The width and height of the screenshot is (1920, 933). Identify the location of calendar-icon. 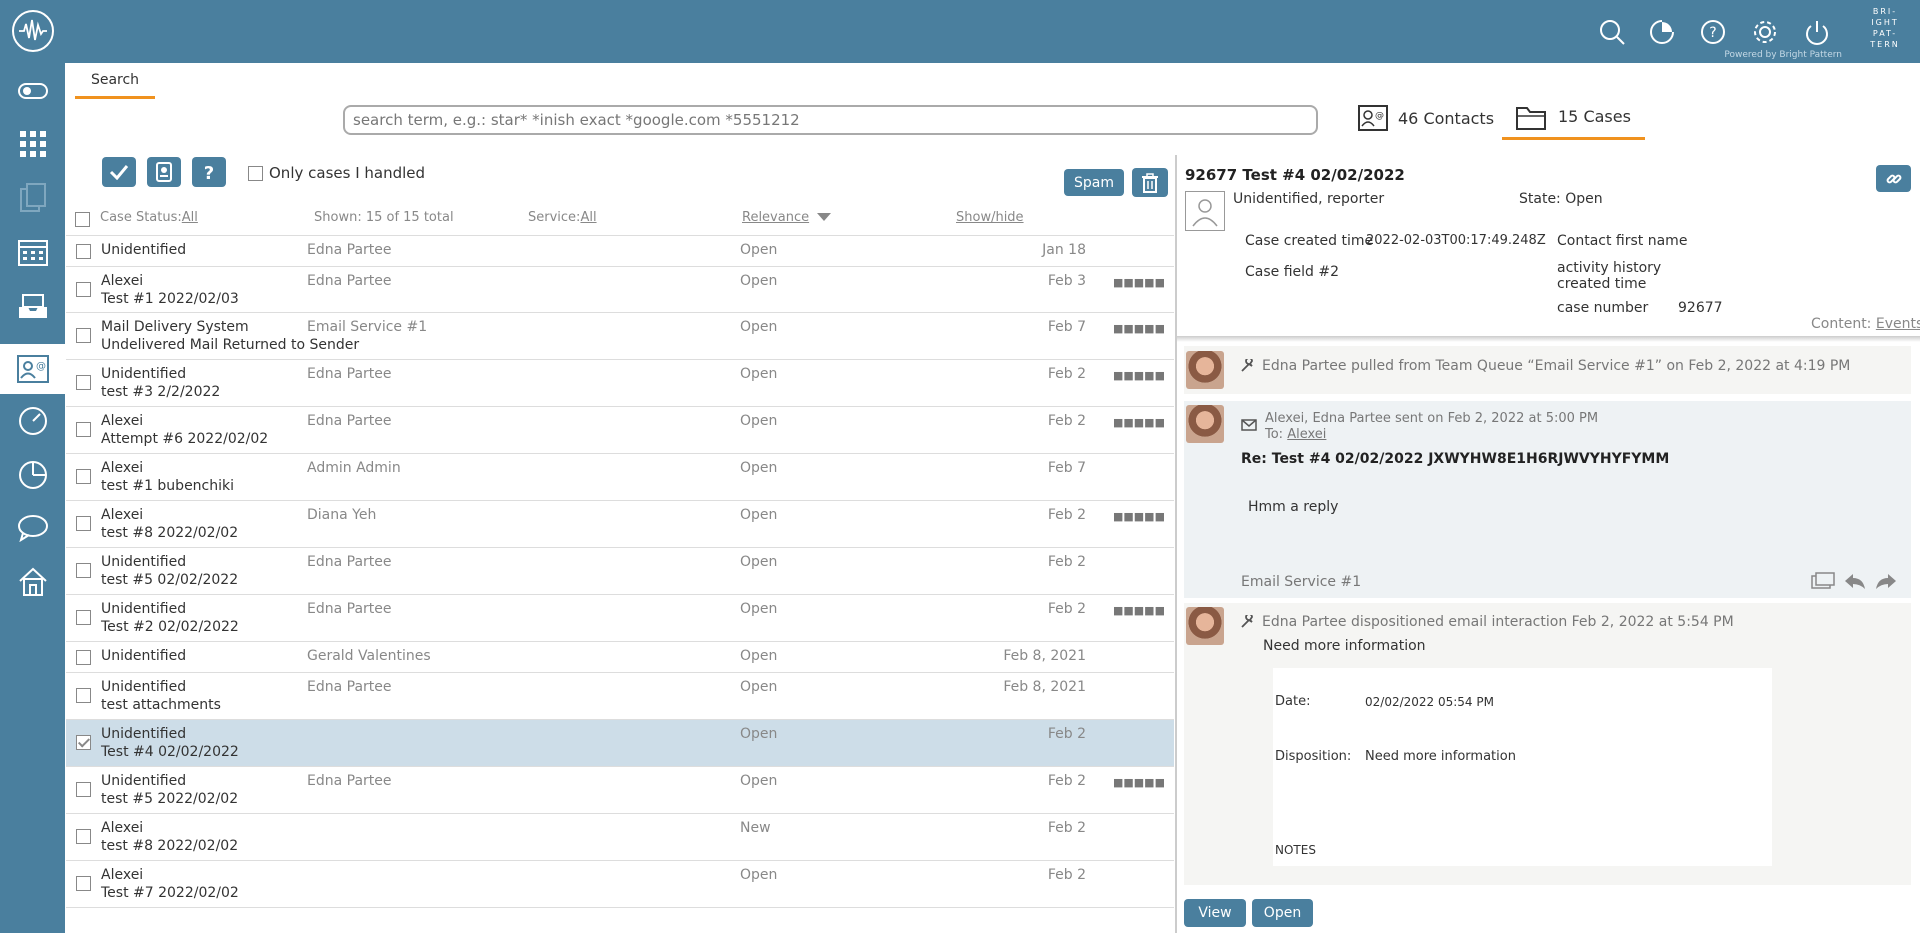
(32, 252).